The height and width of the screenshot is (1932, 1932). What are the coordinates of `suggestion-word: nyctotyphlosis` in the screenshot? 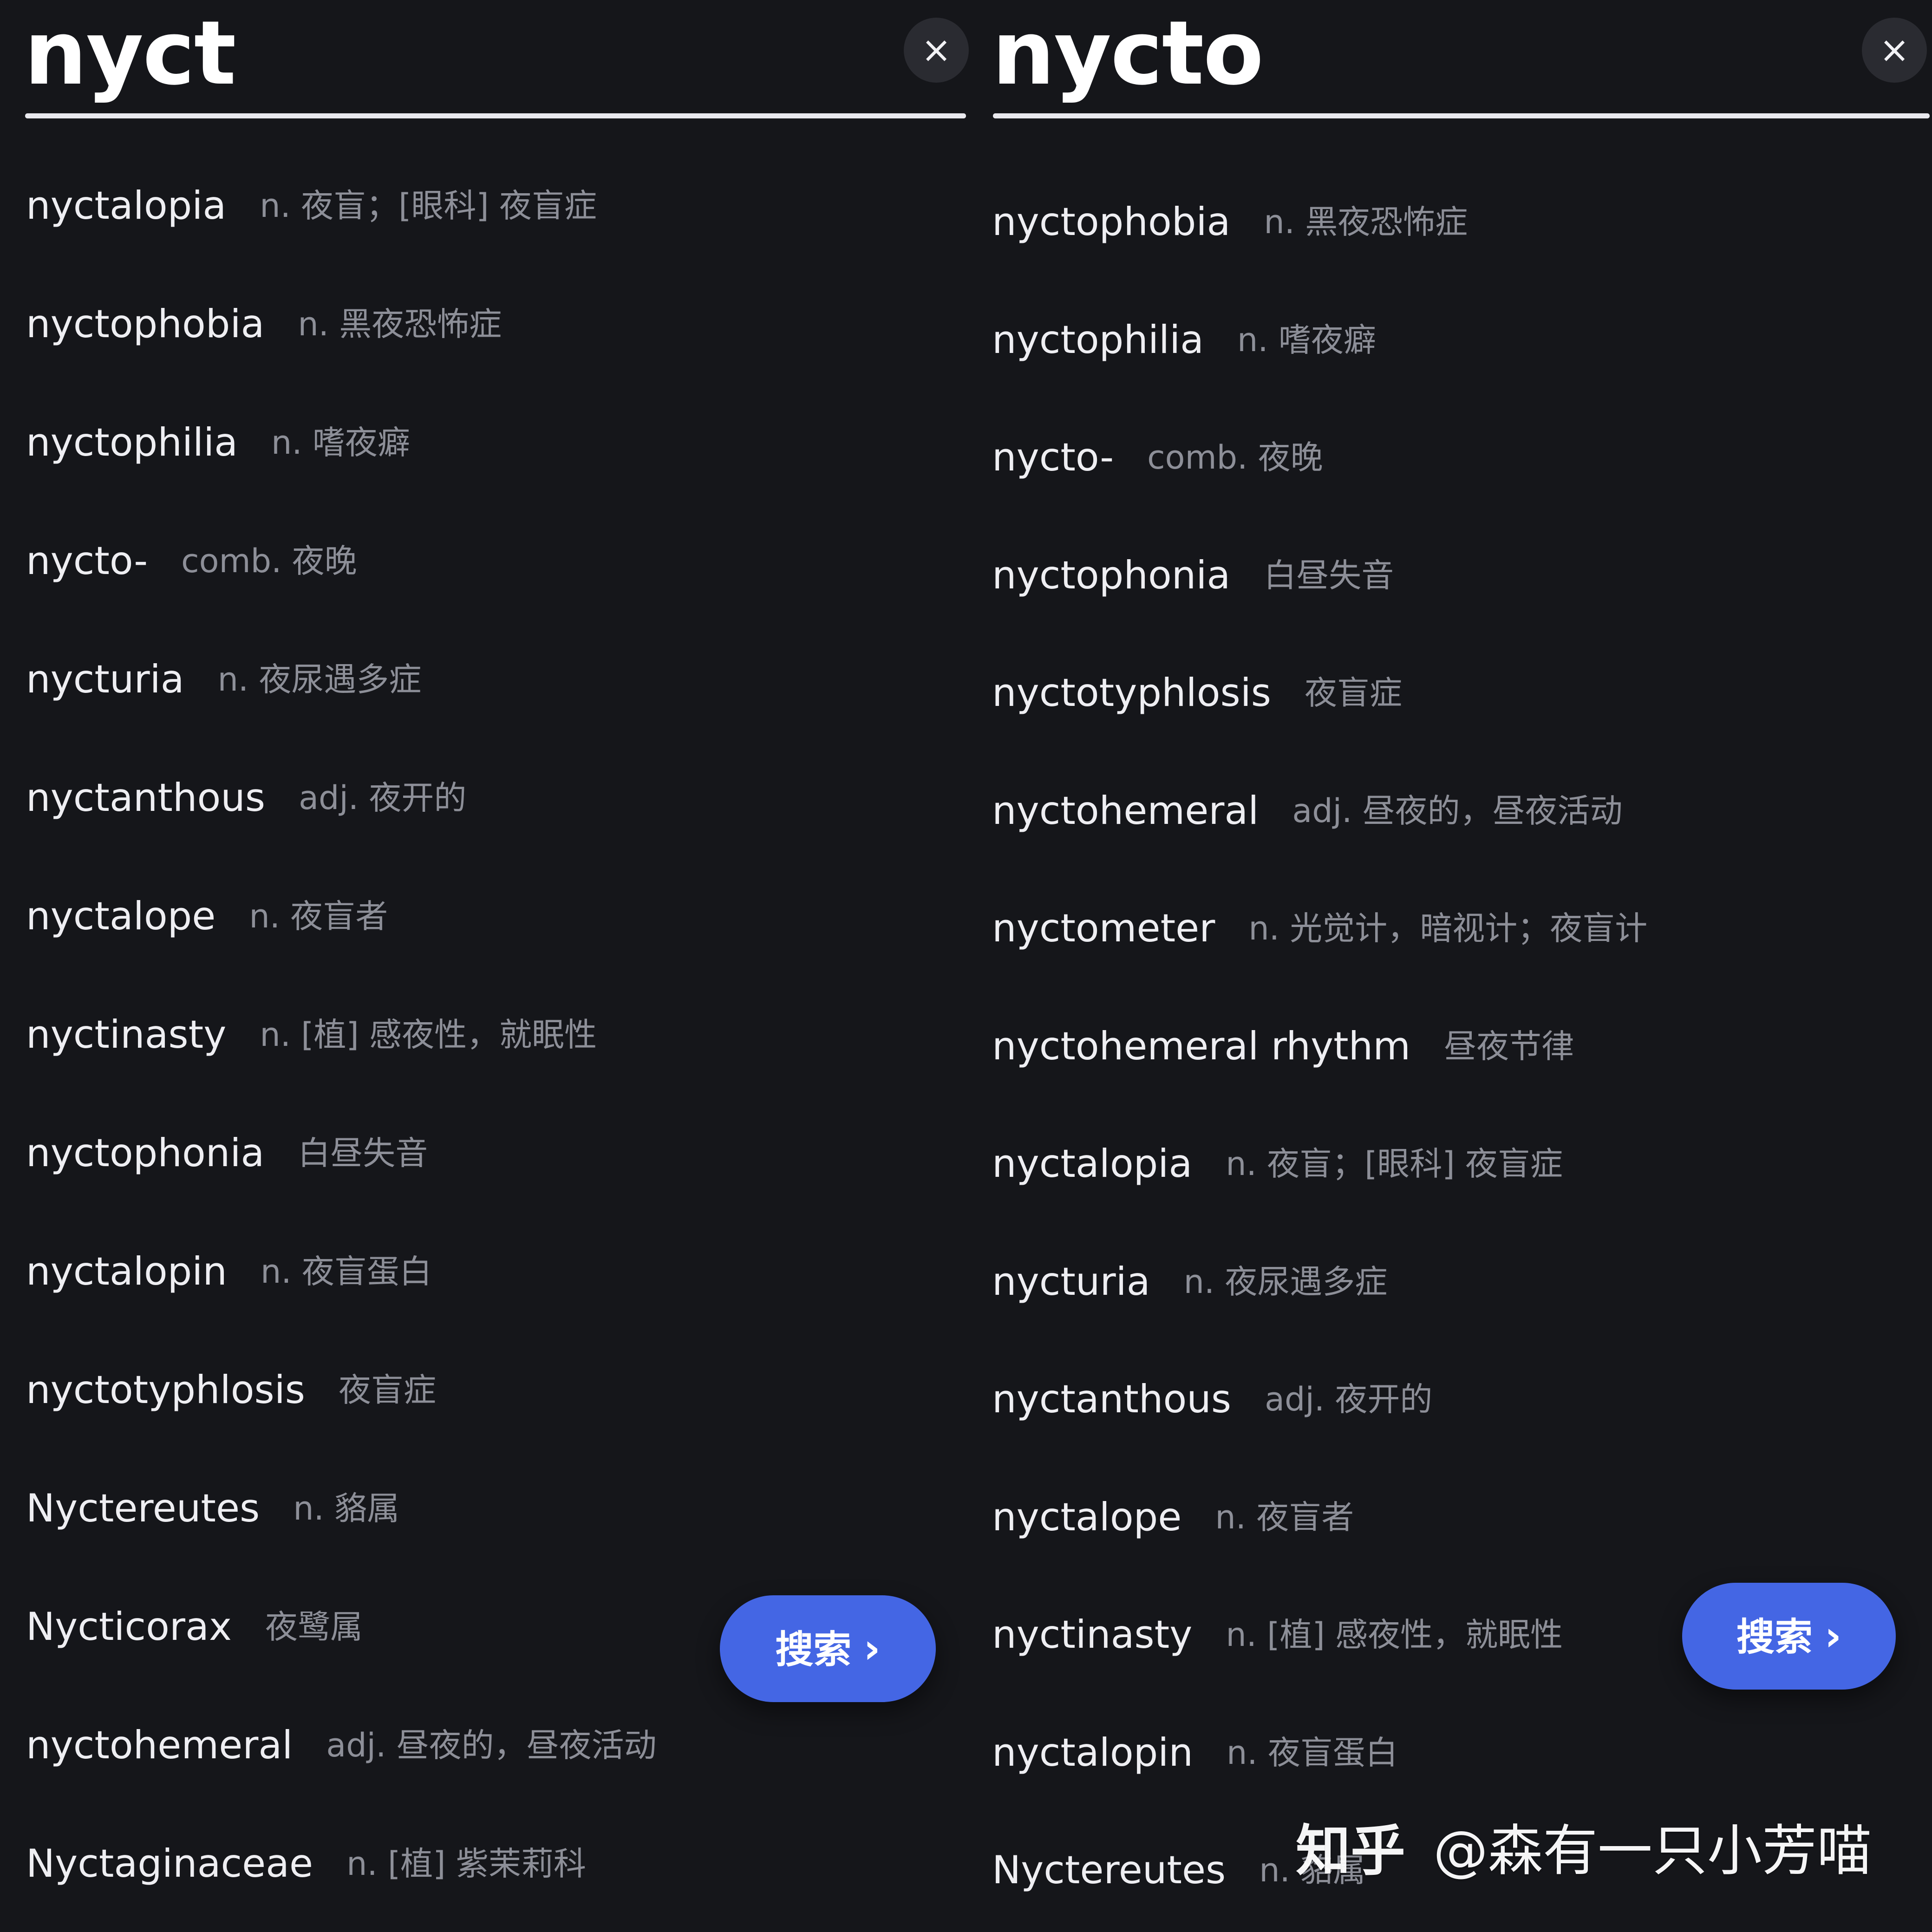 It's located at (166, 1389).